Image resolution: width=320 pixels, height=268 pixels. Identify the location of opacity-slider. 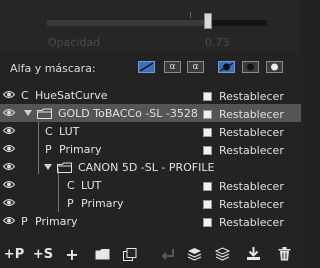
(157, 23).